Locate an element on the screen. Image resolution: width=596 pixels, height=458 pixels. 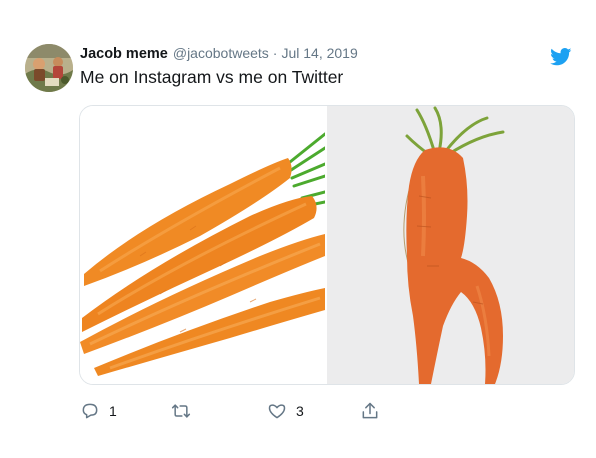
tweet-actions: 1 3 is located at coordinates (298, 412).